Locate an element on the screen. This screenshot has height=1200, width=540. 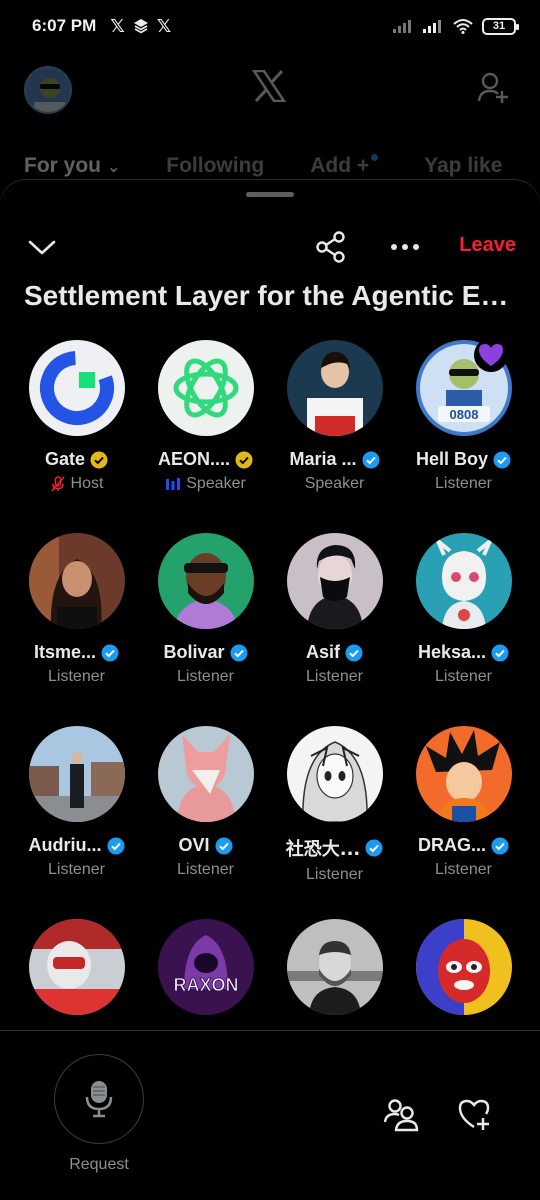
participant-red-mask is located at coordinates (463, 974).